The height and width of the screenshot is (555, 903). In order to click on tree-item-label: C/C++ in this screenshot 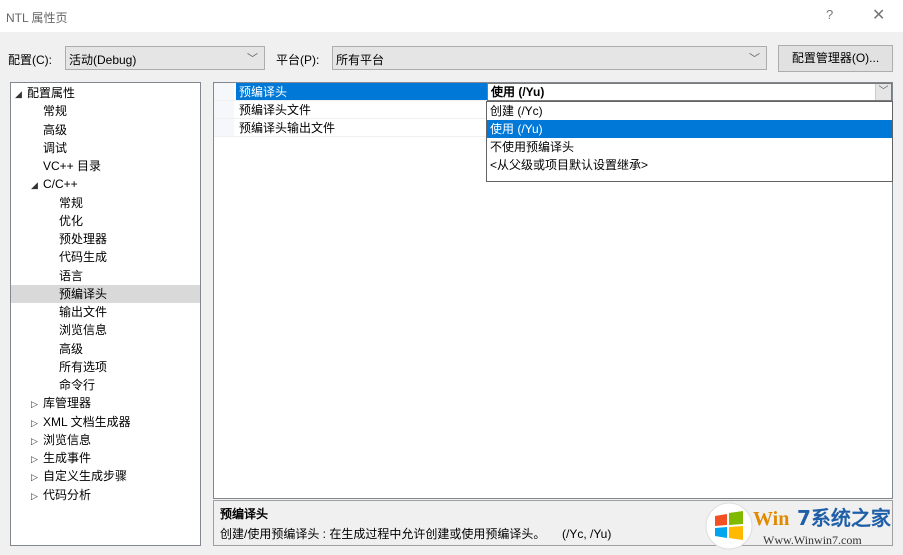, I will do `click(60, 184)`.